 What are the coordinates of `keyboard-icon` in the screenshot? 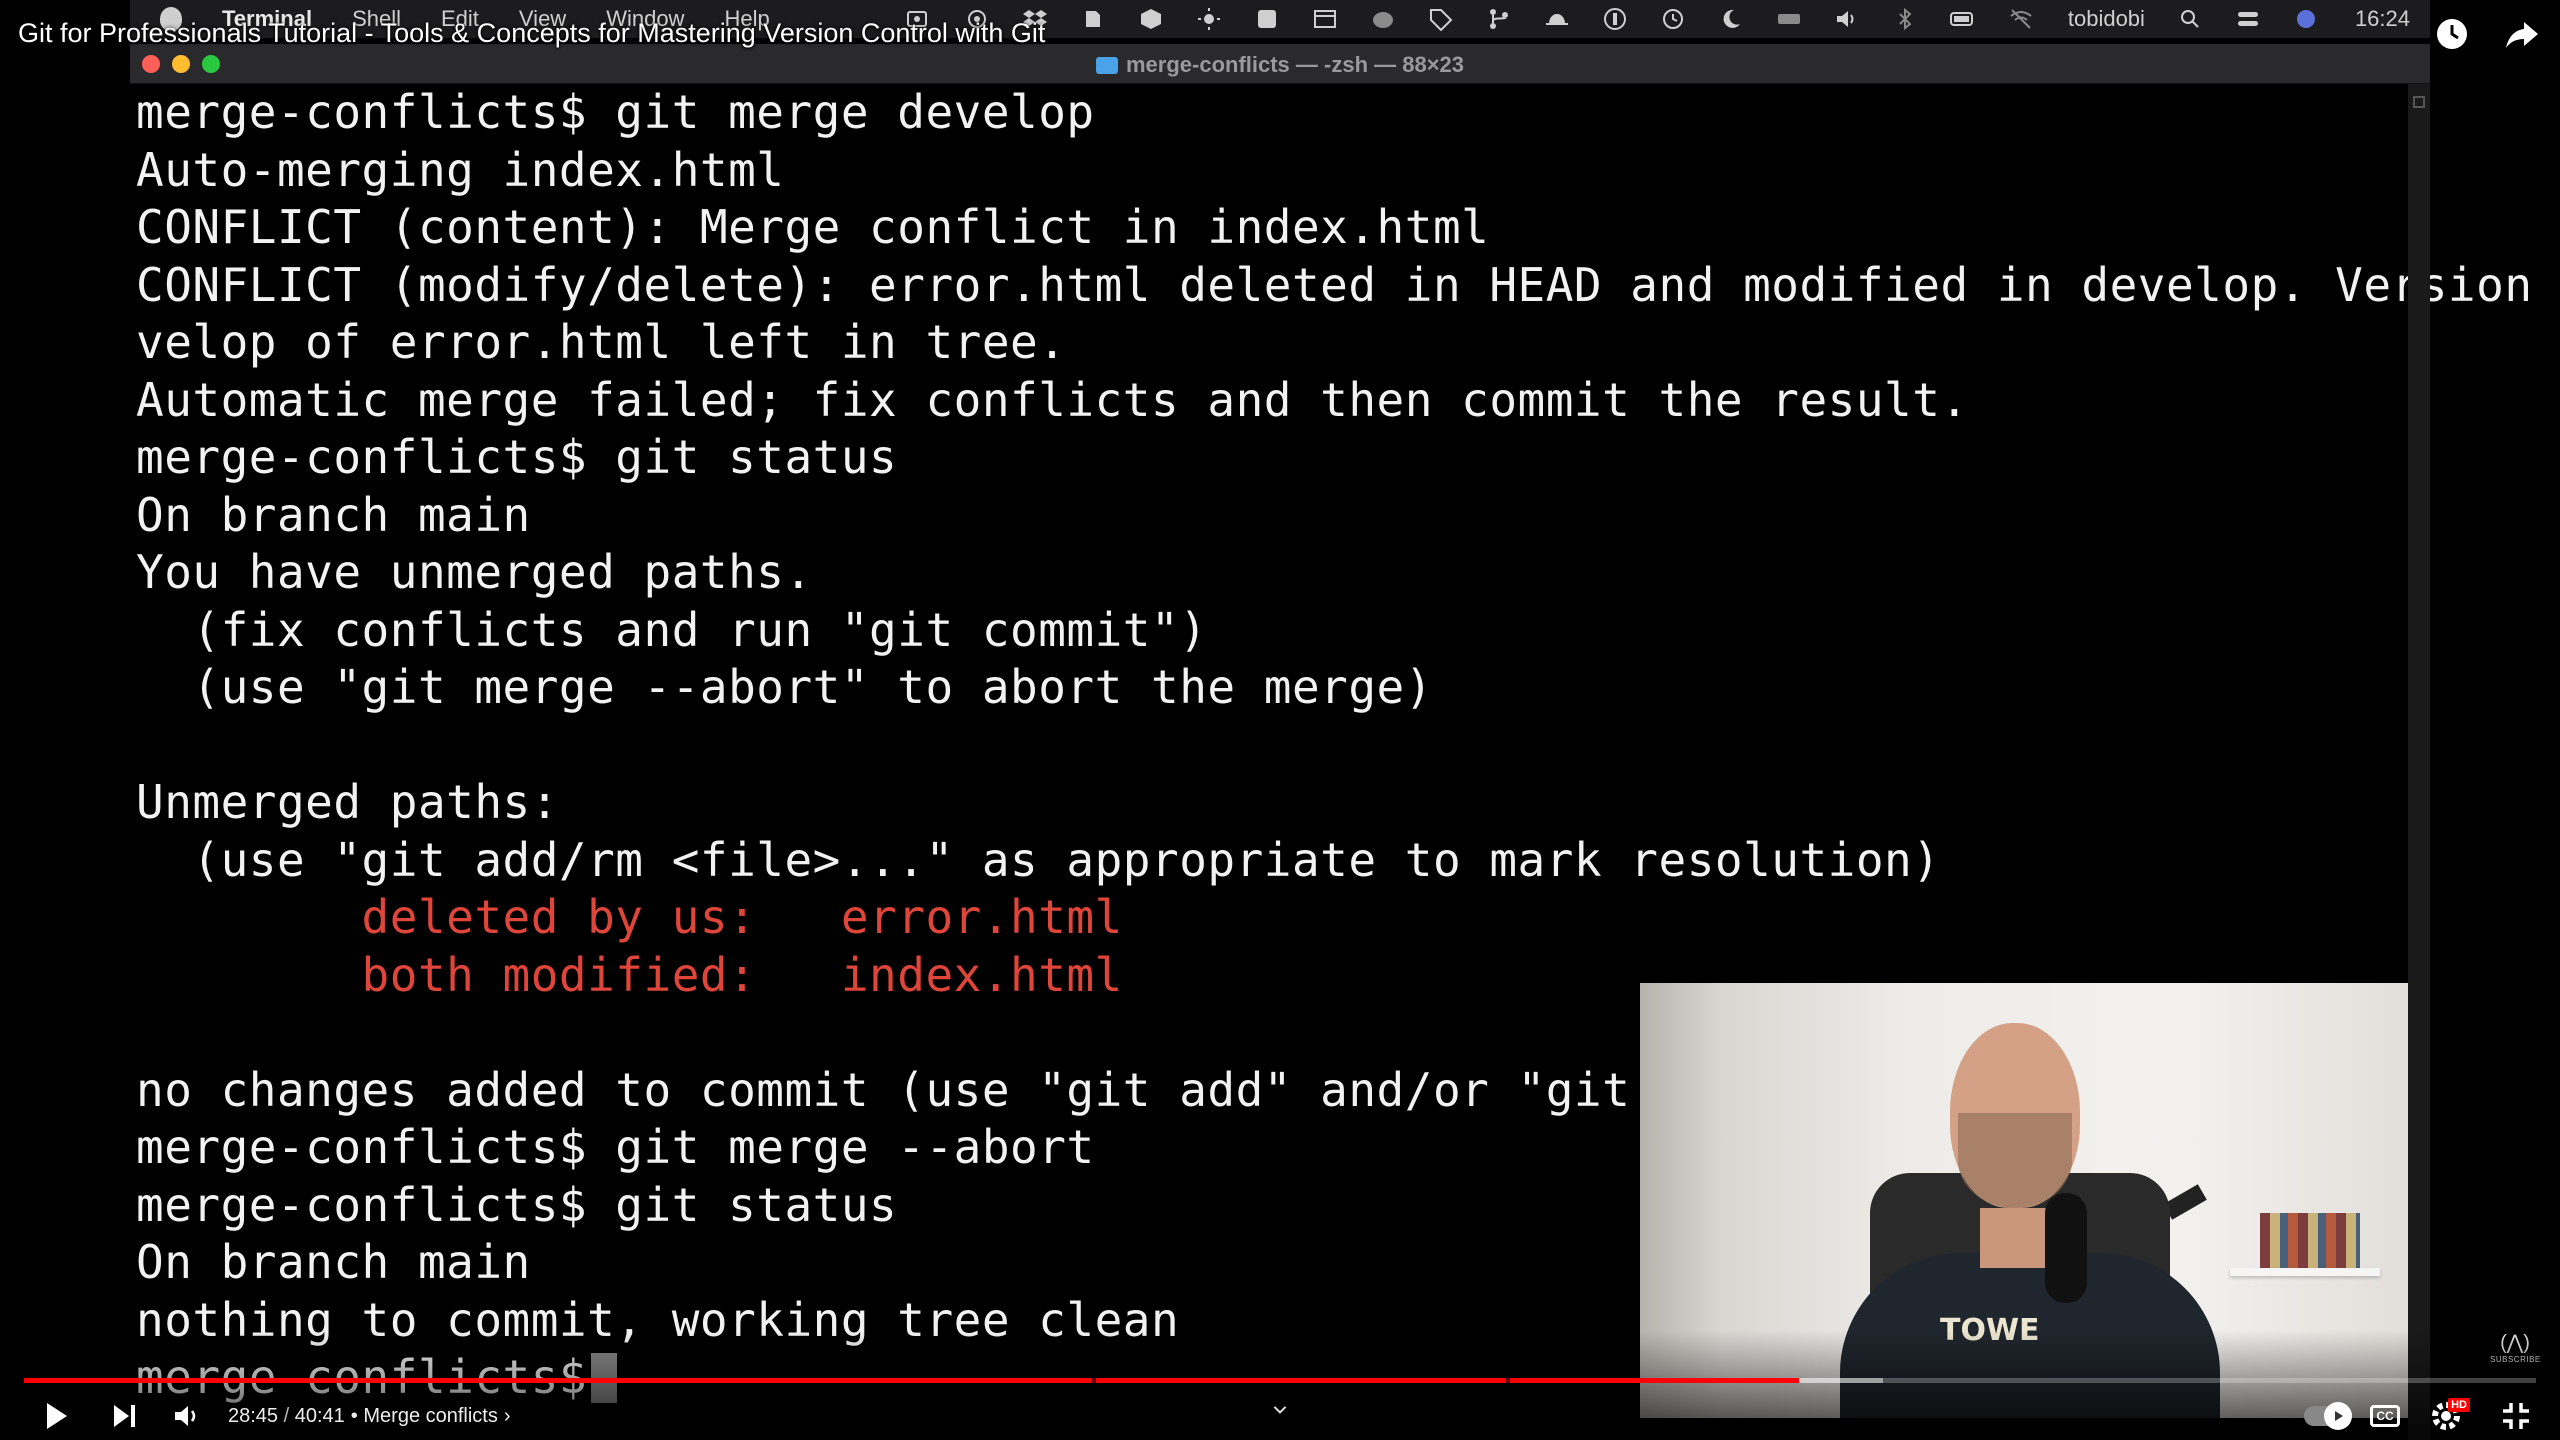 It's located at (1789, 19).